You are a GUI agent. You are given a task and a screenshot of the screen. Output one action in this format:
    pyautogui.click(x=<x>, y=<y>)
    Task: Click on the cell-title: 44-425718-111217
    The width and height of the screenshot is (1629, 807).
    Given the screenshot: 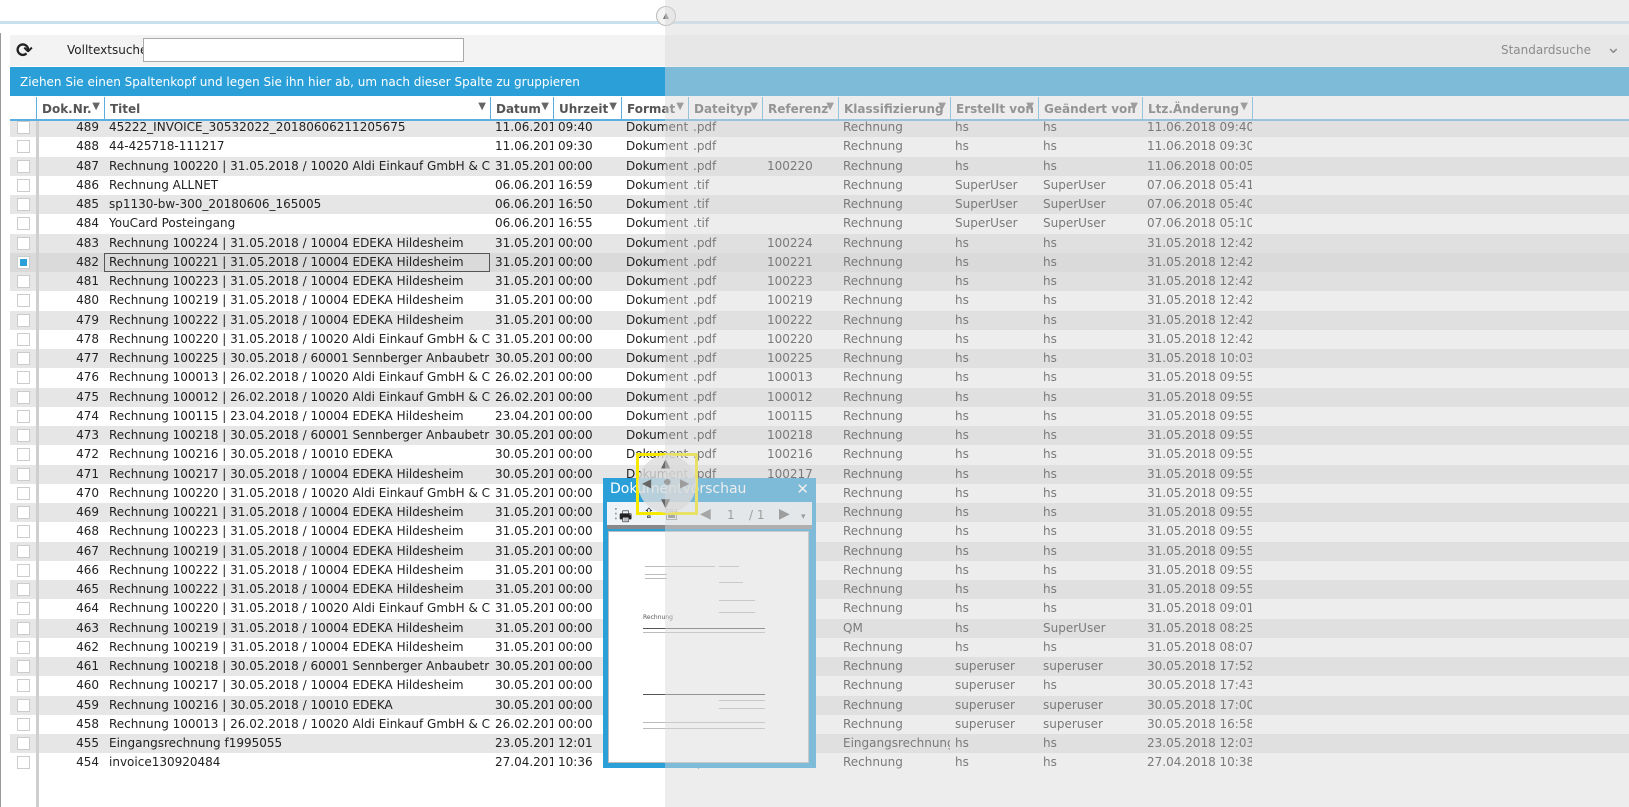 What is the action you would take?
    pyautogui.click(x=167, y=146)
    